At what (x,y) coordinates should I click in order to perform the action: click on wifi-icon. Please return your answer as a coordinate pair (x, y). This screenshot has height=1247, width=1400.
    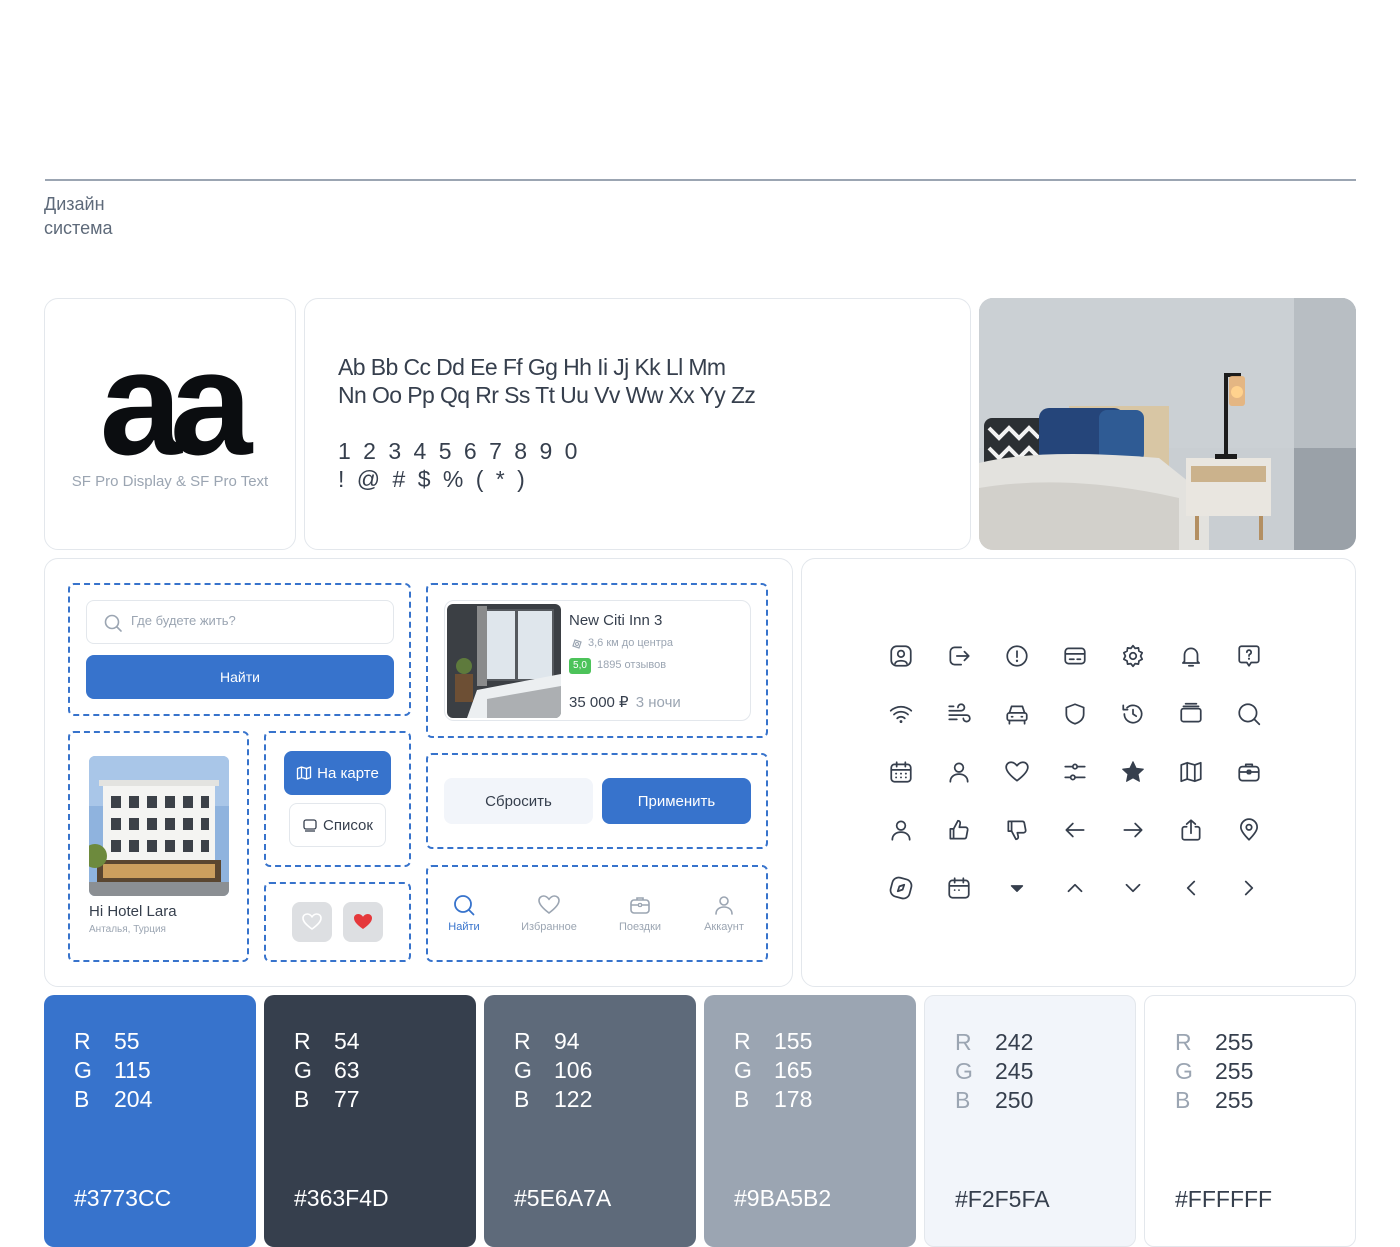
    Looking at the image, I should click on (901, 714).